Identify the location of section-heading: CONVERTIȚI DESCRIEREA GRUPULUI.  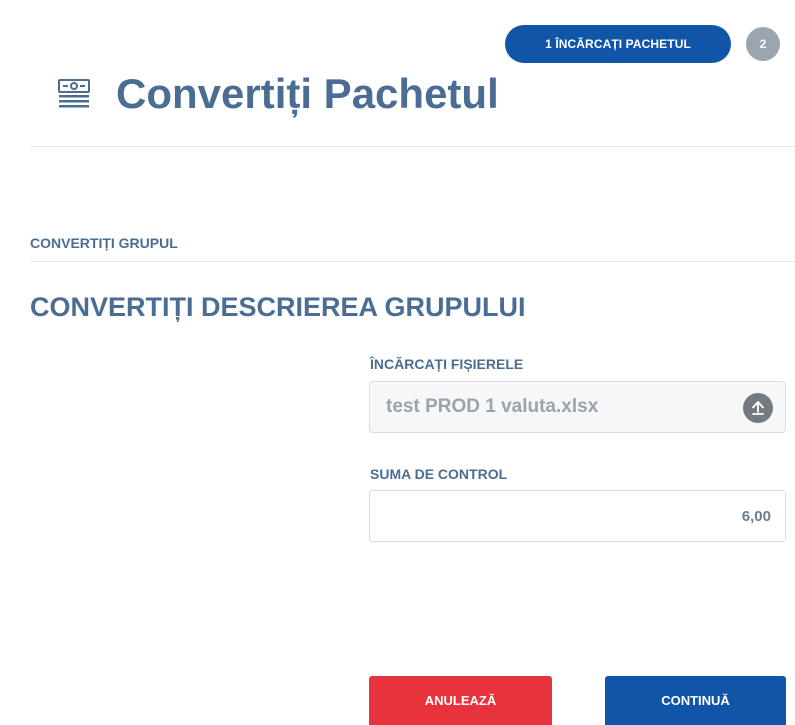
(278, 307).